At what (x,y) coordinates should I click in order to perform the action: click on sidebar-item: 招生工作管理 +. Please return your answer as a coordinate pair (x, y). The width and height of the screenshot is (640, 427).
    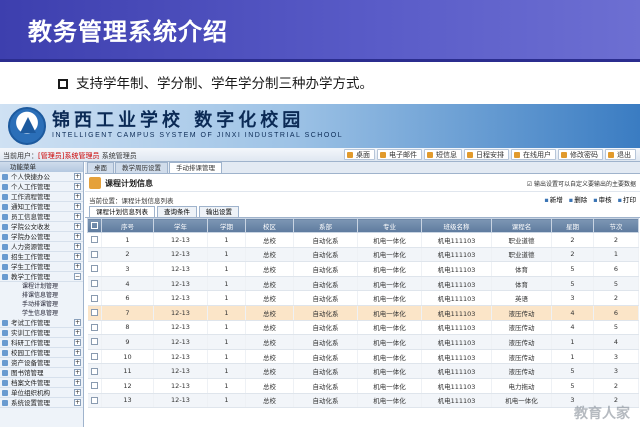
    Looking at the image, I should click on (41, 257).